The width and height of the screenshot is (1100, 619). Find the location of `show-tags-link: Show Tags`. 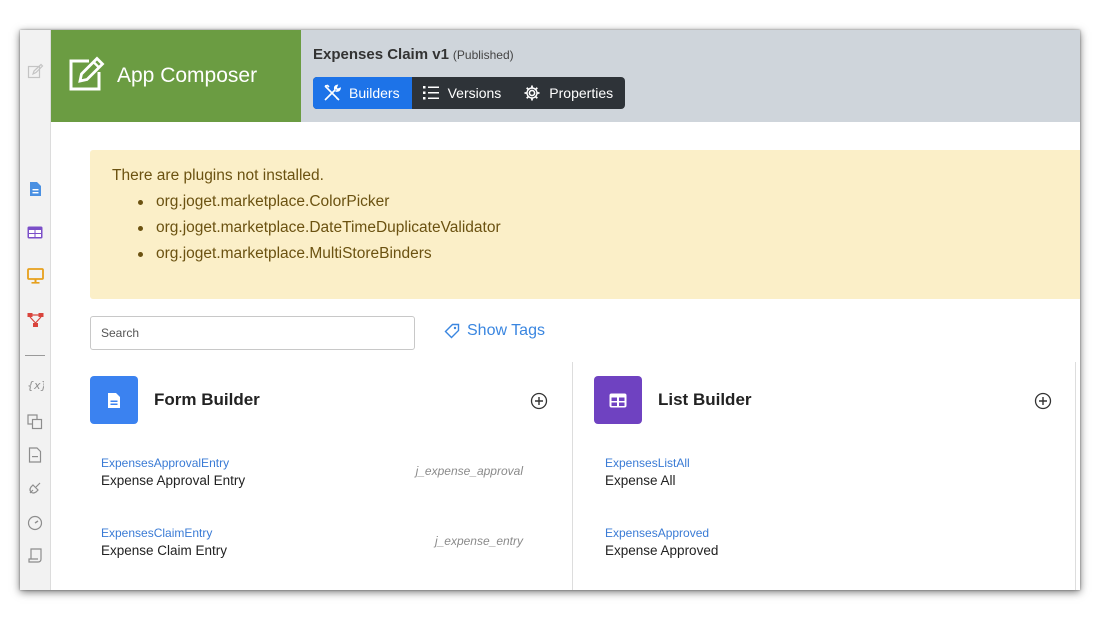

show-tags-link: Show Tags is located at coordinates (494, 331).